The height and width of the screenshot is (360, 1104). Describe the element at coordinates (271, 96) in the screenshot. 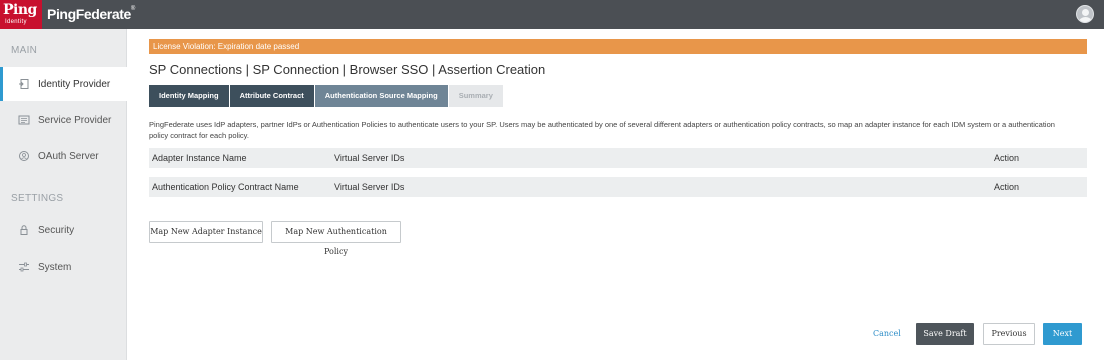

I see `tab-attribute-contract: Attribute Contract` at that location.